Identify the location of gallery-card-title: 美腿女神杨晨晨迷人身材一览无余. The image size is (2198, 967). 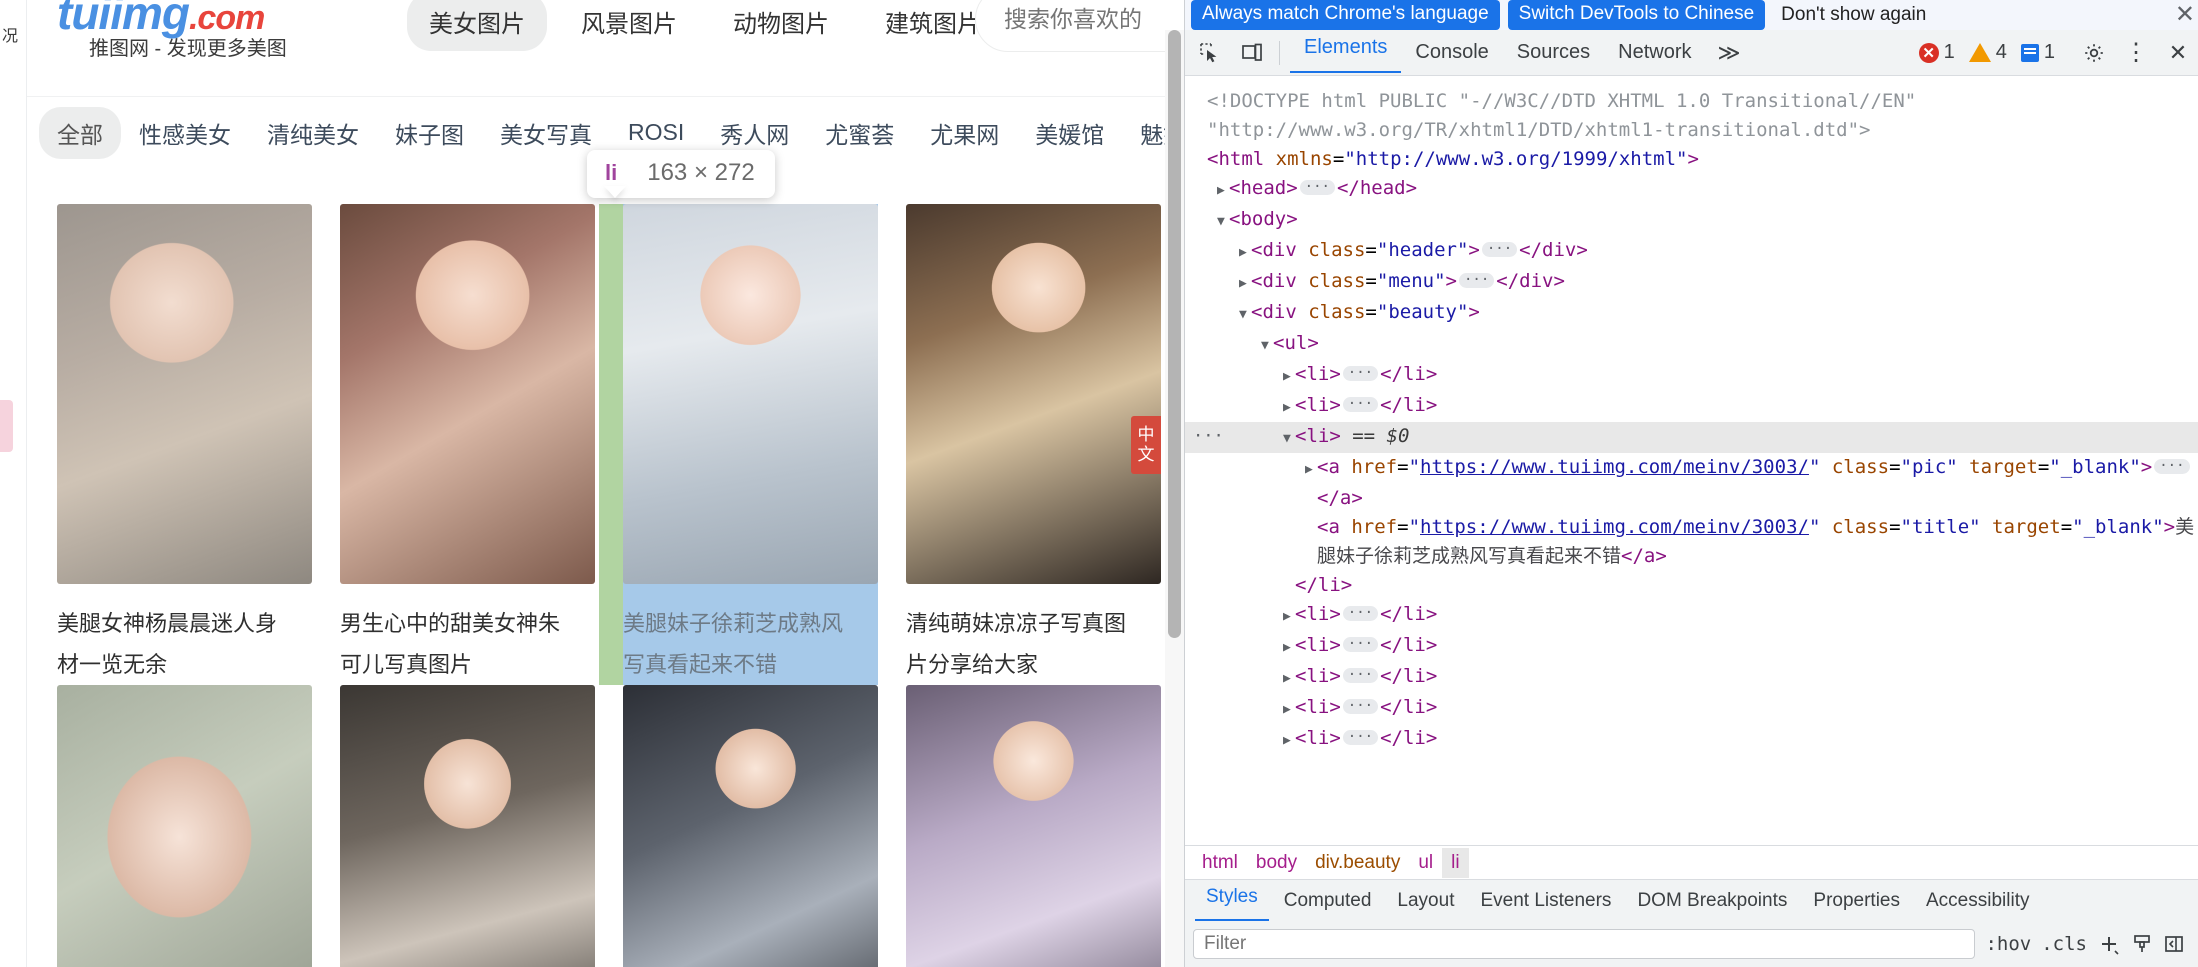
(172, 644).